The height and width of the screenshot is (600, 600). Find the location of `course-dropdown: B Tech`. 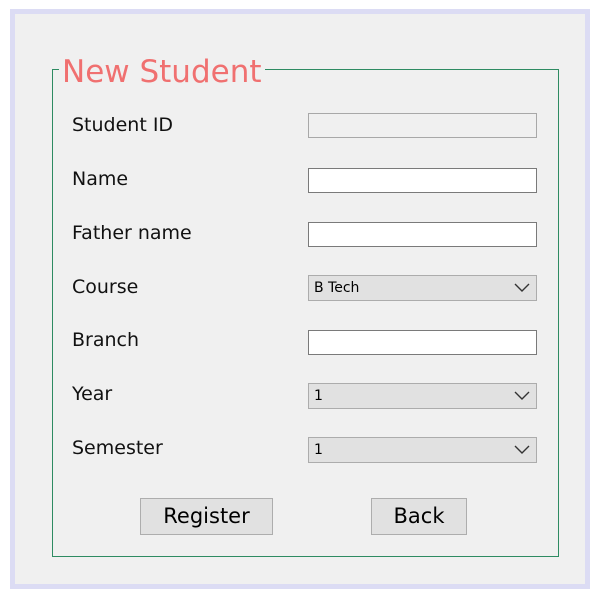

course-dropdown: B Tech is located at coordinates (422, 288).